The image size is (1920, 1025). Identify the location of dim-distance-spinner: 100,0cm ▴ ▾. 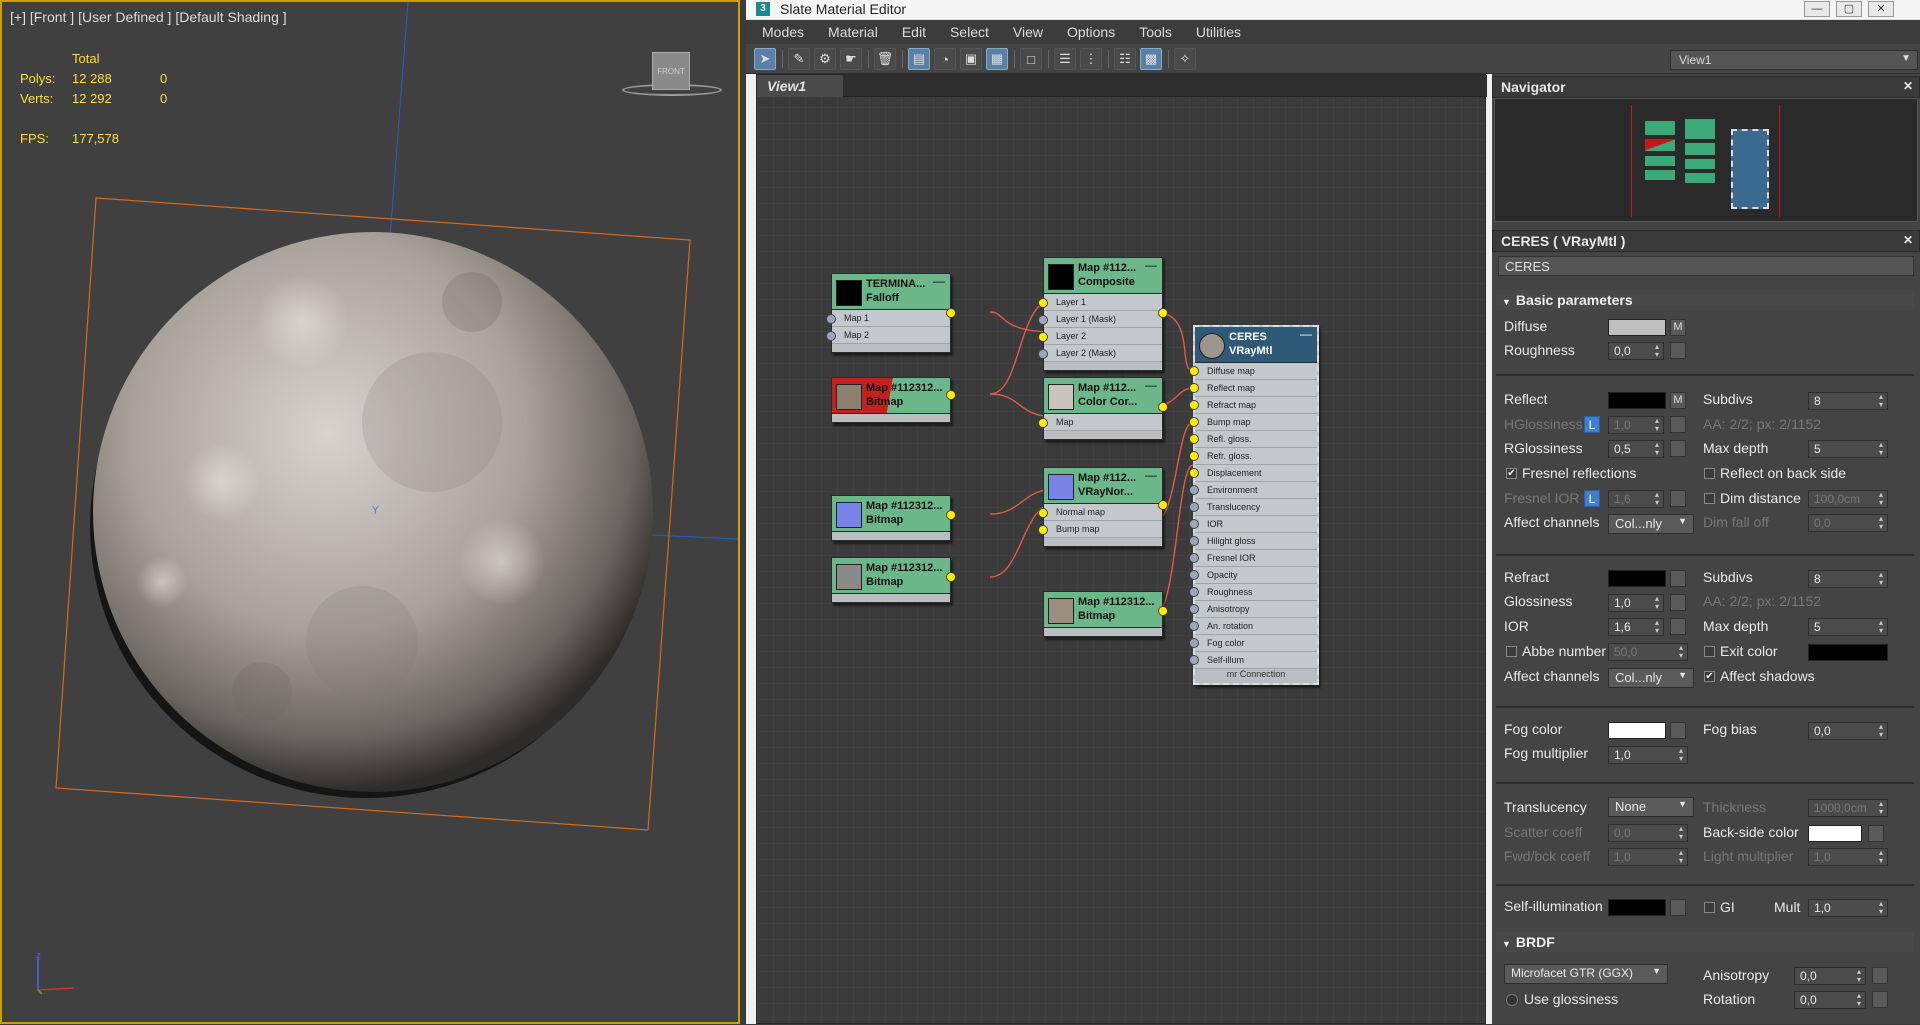
(1848, 499).